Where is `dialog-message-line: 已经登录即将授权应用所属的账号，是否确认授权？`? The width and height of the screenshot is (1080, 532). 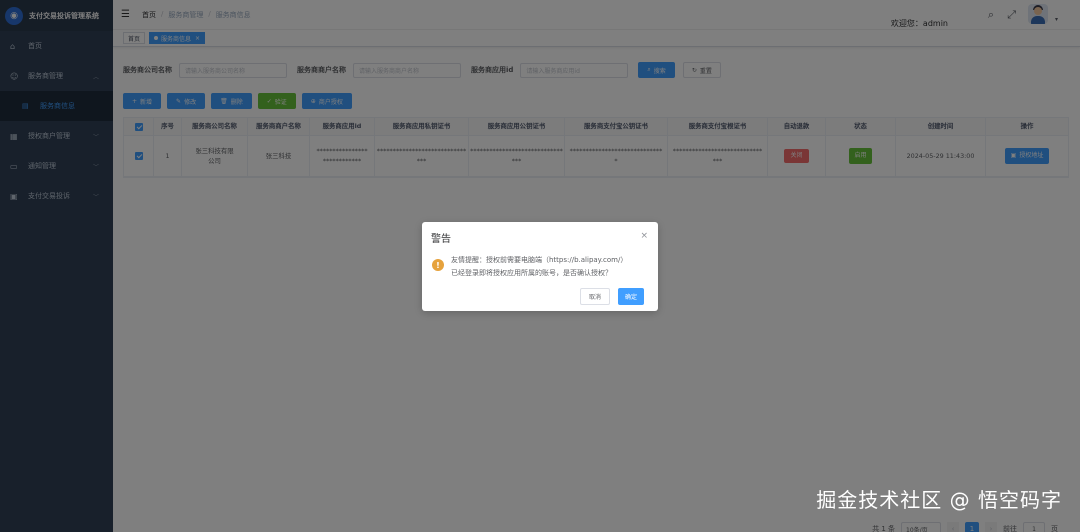 dialog-message-line: 已经登录即将授权应用所属的账号，是否确认授权？ is located at coordinates (531, 273).